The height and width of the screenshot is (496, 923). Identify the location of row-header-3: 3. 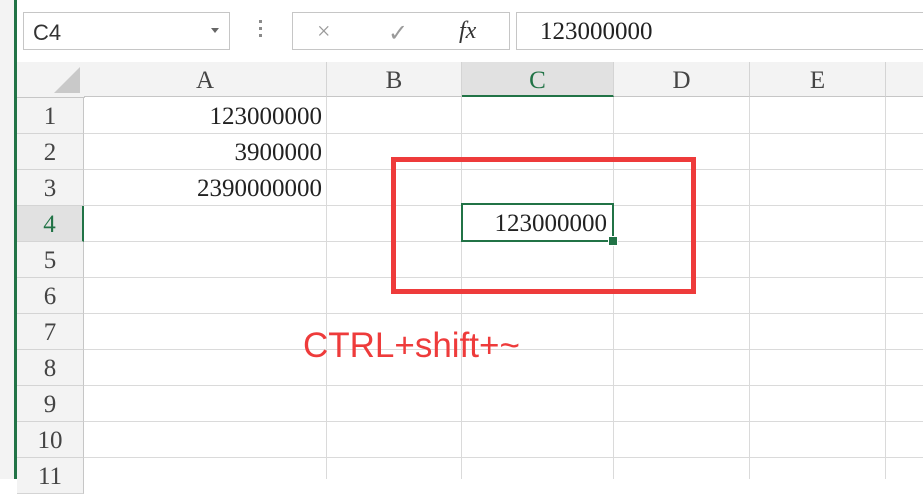
(50, 188).